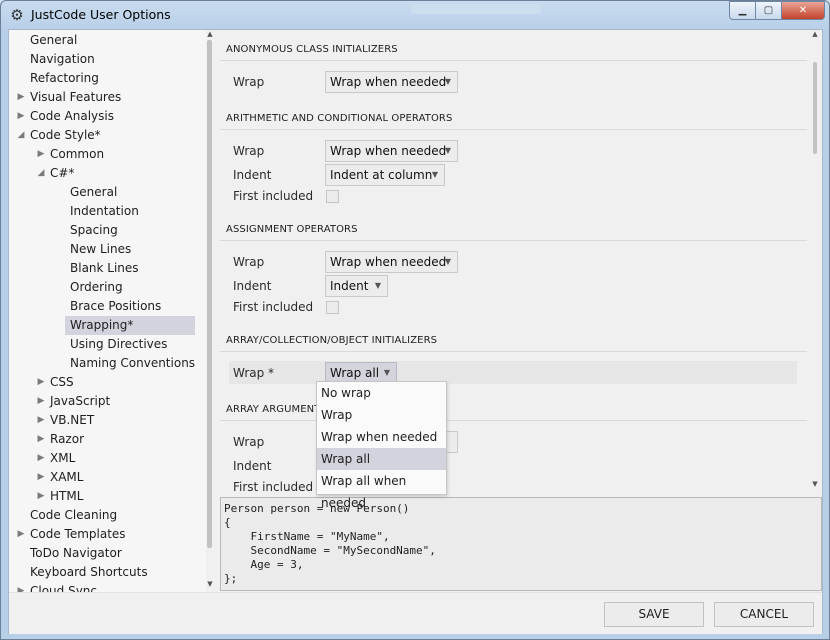 The height and width of the screenshot is (640, 830). Describe the element at coordinates (89, 572) in the screenshot. I see `tree-item: Keyboard Shortcuts` at that location.